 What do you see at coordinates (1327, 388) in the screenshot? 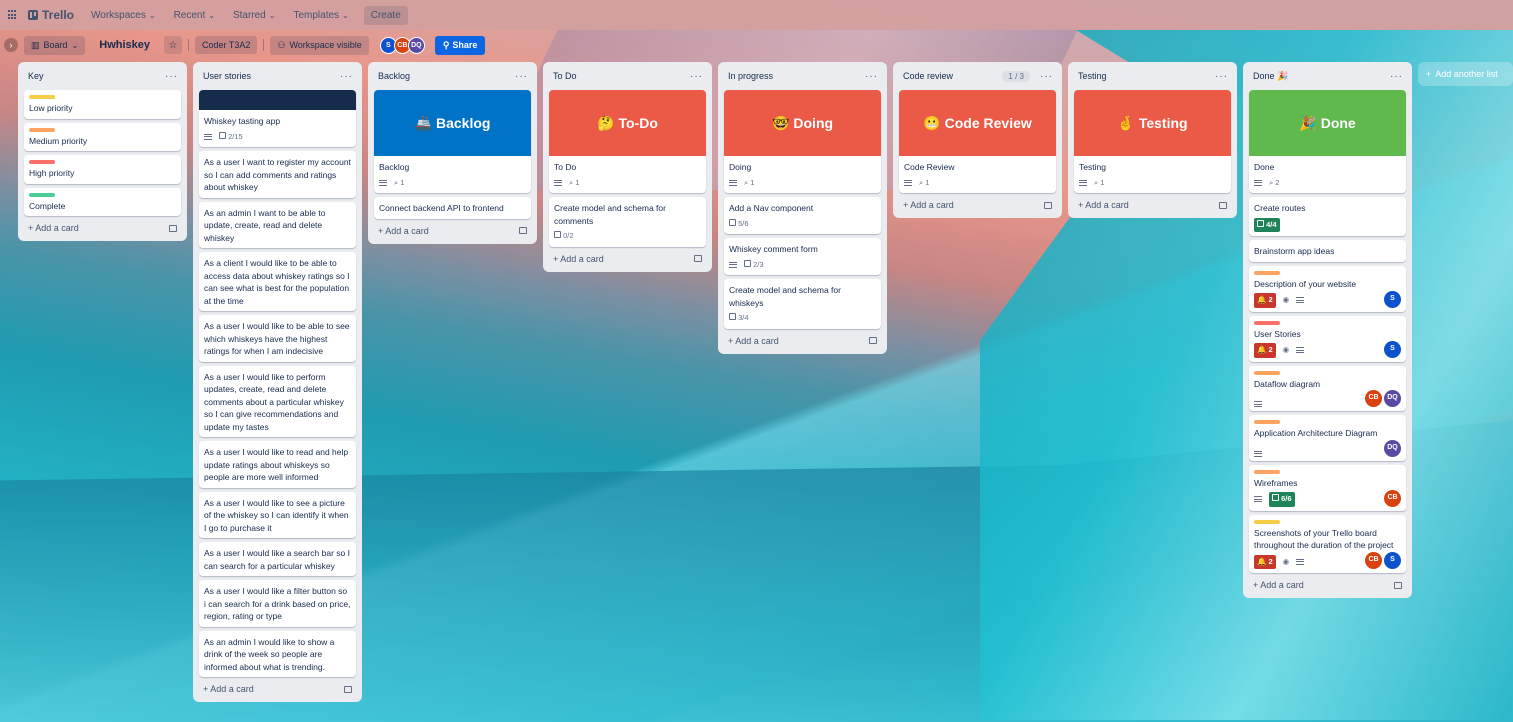
I see `card: Dataflow diagram CB DQ` at bounding box center [1327, 388].